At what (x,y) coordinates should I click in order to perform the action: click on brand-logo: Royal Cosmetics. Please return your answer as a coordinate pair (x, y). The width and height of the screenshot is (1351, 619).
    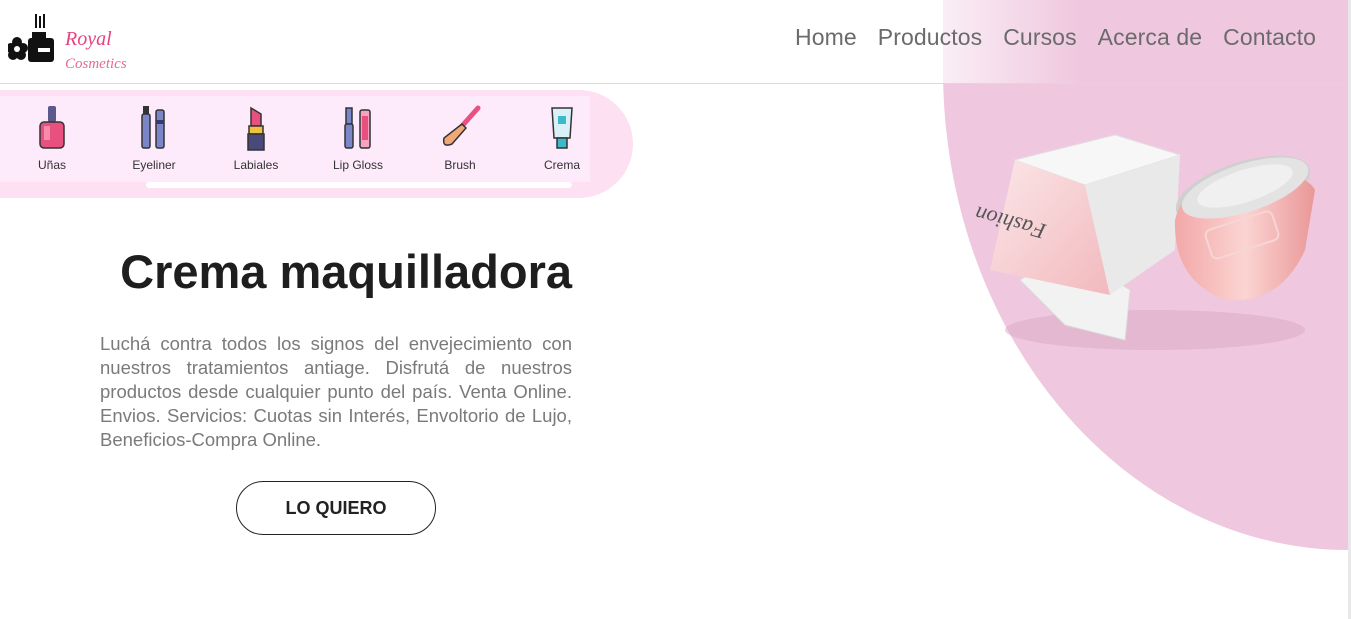
    Looking at the image, I should click on (73, 43).